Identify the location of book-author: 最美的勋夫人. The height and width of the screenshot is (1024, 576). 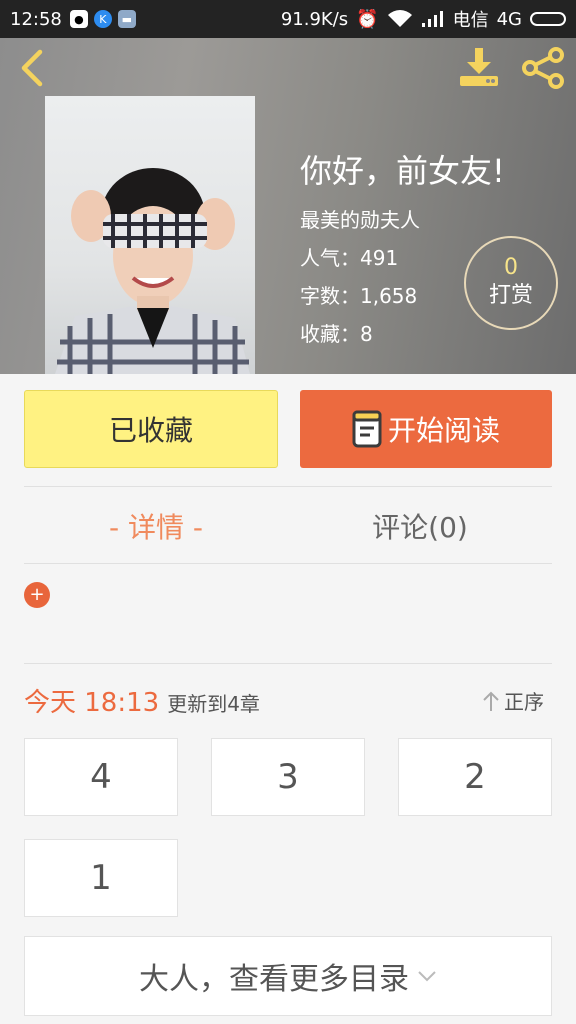
(360, 220).